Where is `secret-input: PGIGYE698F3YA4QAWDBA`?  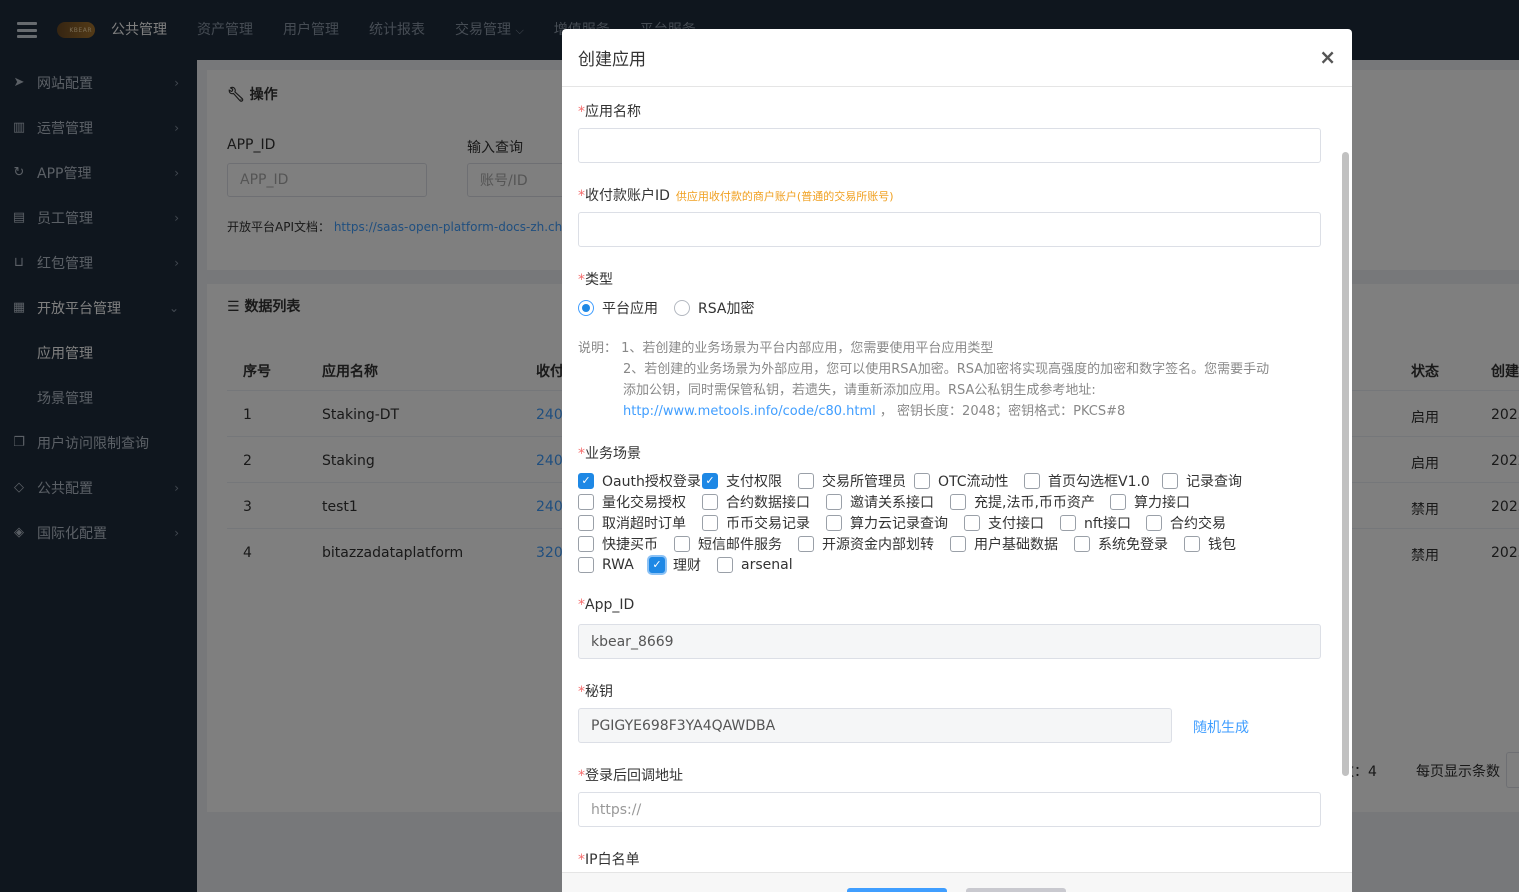
secret-input: PGIGYE698F3YA4QAWDBA is located at coordinates (875, 725).